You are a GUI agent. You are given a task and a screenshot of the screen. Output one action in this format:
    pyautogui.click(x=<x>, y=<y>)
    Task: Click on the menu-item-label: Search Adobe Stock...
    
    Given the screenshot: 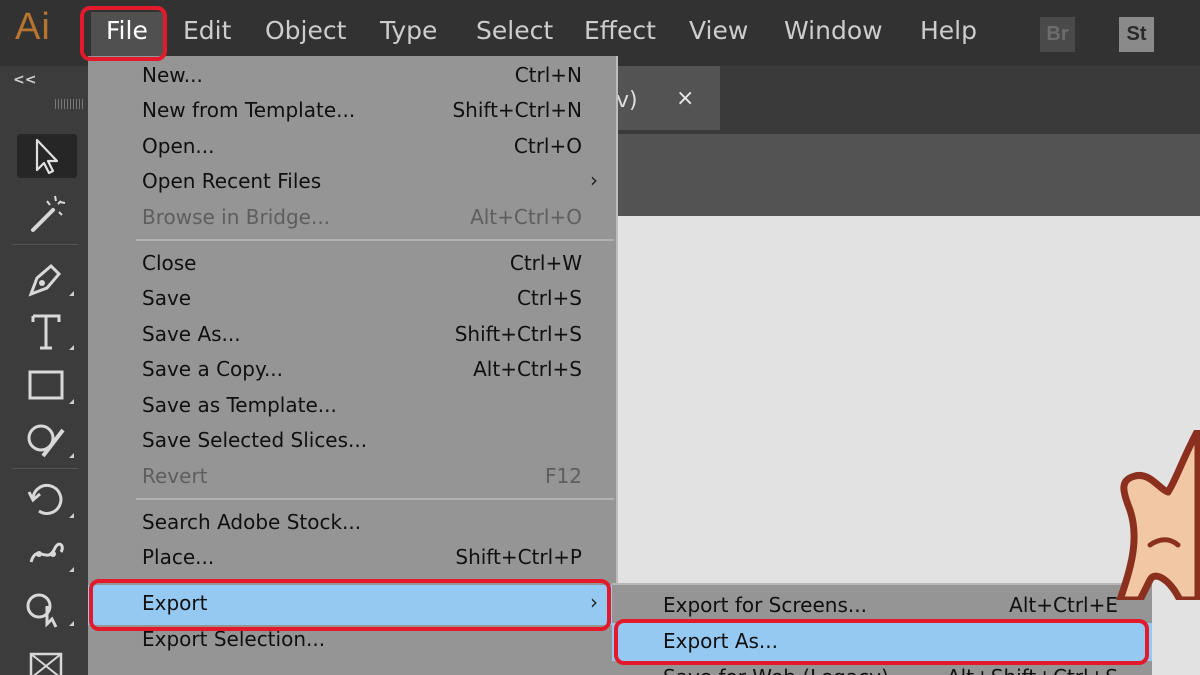 What is the action you would take?
    pyautogui.click(x=252, y=522)
    